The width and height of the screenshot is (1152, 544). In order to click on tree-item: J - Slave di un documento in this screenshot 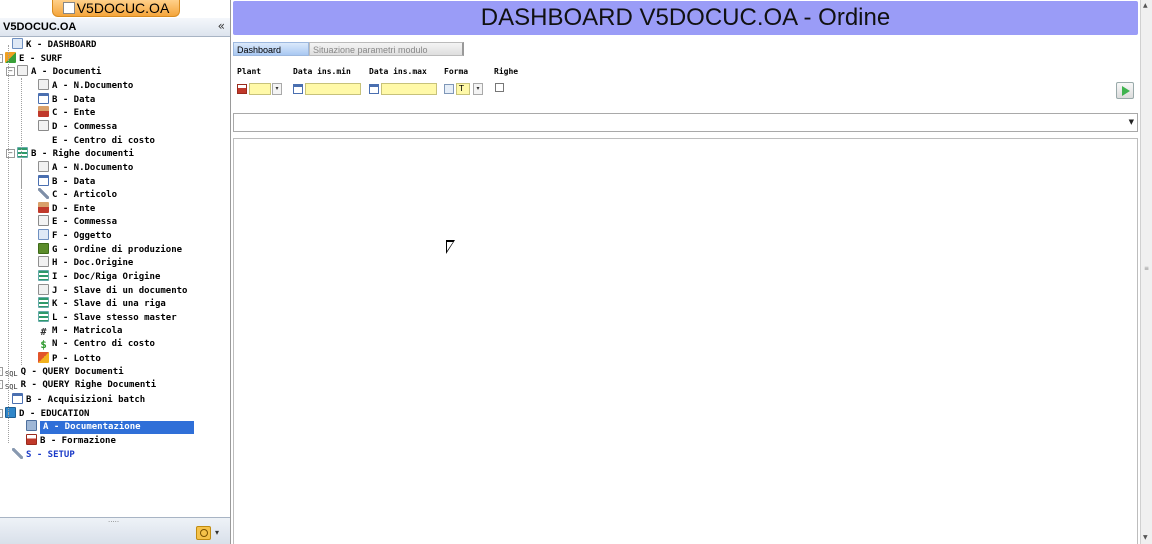, I will do `click(113, 290)`.